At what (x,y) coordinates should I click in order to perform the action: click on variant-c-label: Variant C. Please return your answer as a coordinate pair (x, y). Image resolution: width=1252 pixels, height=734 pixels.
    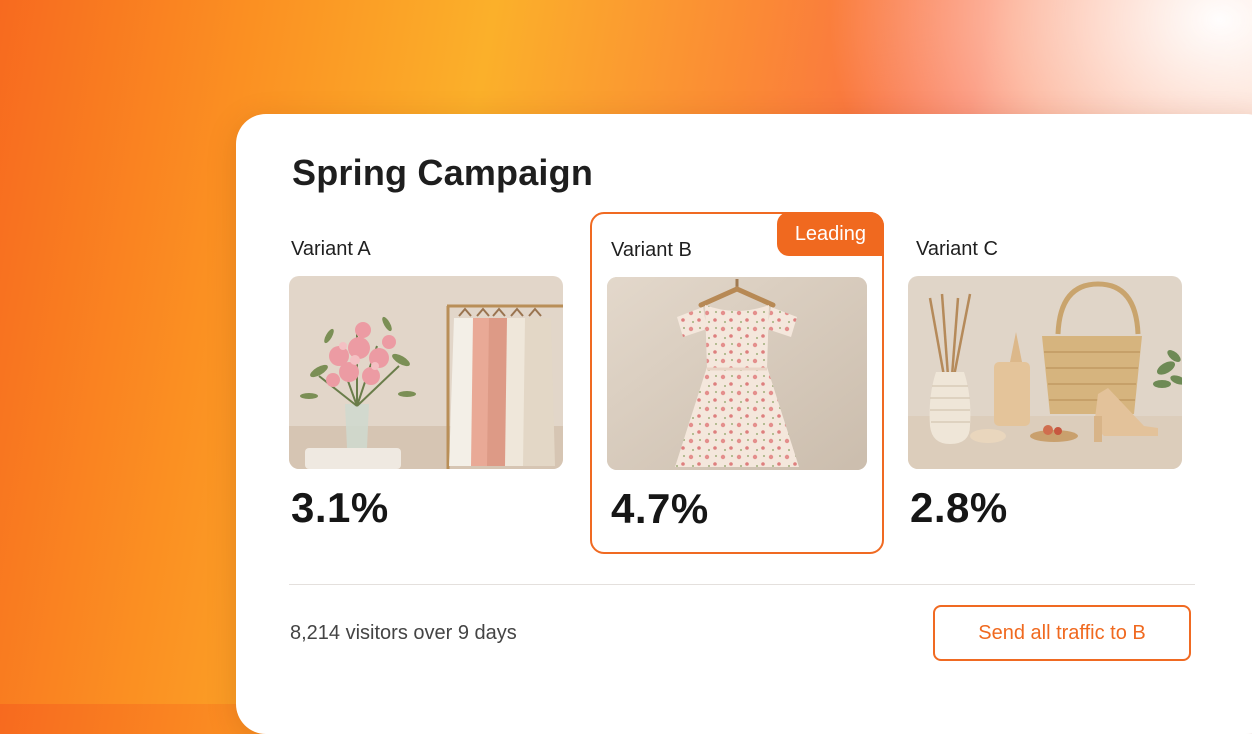
    Looking at the image, I should click on (957, 249).